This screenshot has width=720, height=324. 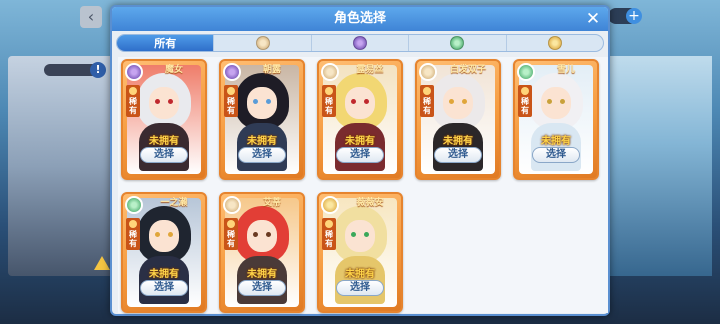 I want to click on wind-faction-icon, so click(x=457, y=43).